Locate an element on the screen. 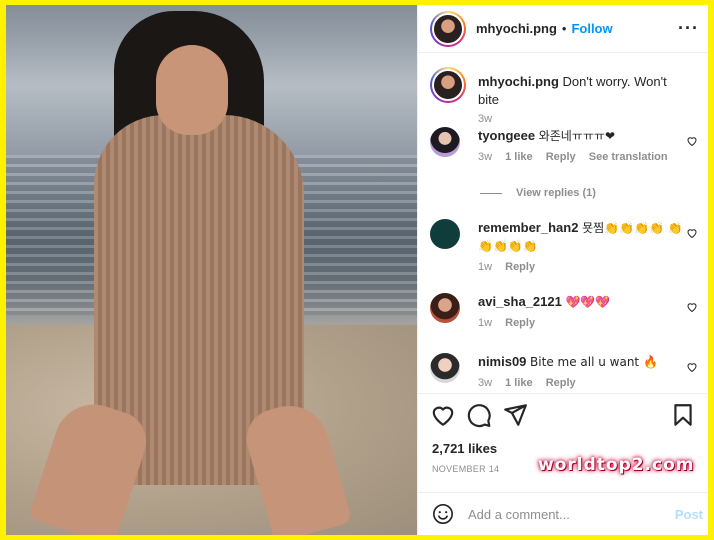  comment-username: avi_sha_2121 is located at coordinates (520, 301).